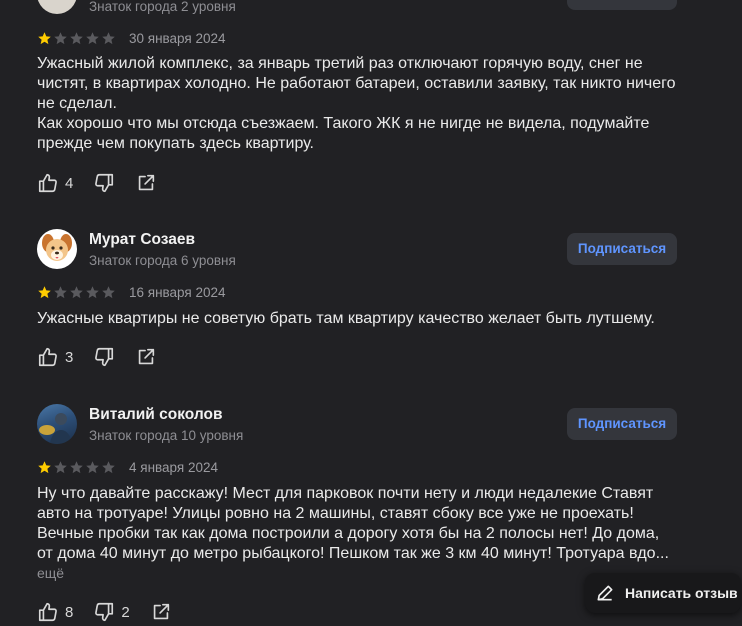  I want to click on author-name: Виталий соколов, so click(156, 415).